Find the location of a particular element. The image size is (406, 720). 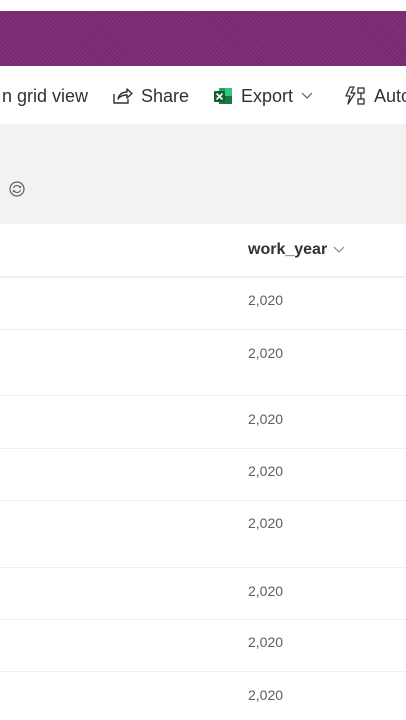

list-info-band is located at coordinates (203, 174).